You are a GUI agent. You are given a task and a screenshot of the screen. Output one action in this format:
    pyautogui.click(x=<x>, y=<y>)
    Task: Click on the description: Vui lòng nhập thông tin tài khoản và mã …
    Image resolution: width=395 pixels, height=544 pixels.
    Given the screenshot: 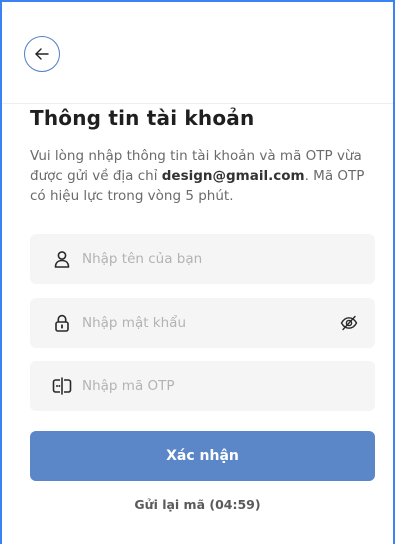 What is the action you would take?
    pyautogui.click(x=202, y=176)
    